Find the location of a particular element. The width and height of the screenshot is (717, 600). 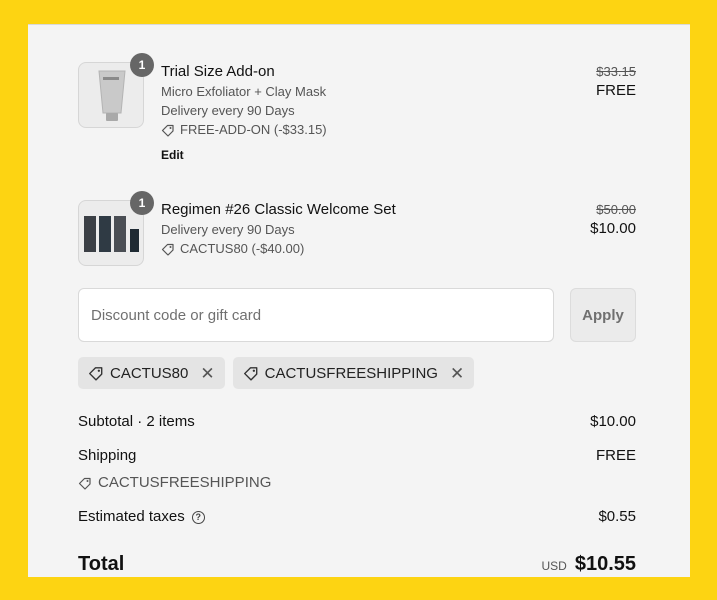

discount-chip: CACTUS80 ✕ is located at coordinates (151, 373).